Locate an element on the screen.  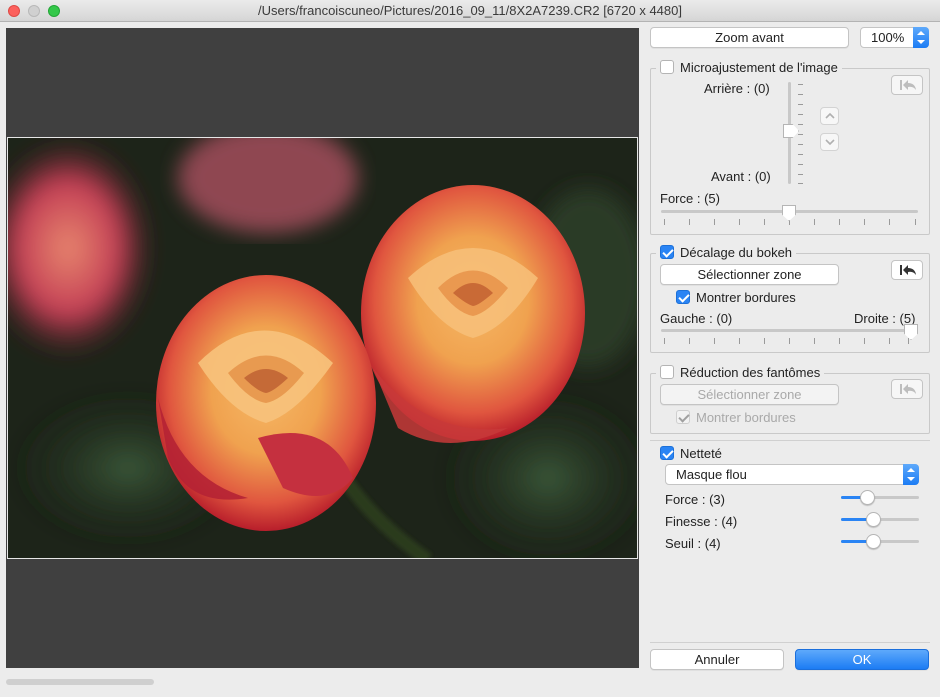
sharpness-finesse-label: Finesse : (4) is located at coordinates (701, 521).